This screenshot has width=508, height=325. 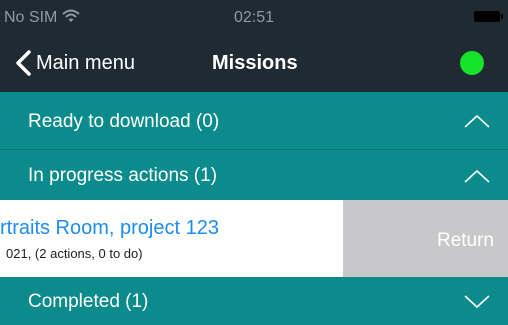 What do you see at coordinates (425, 238) in the screenshot?
I see `return-button: Return` at bounding box center [425, 238].